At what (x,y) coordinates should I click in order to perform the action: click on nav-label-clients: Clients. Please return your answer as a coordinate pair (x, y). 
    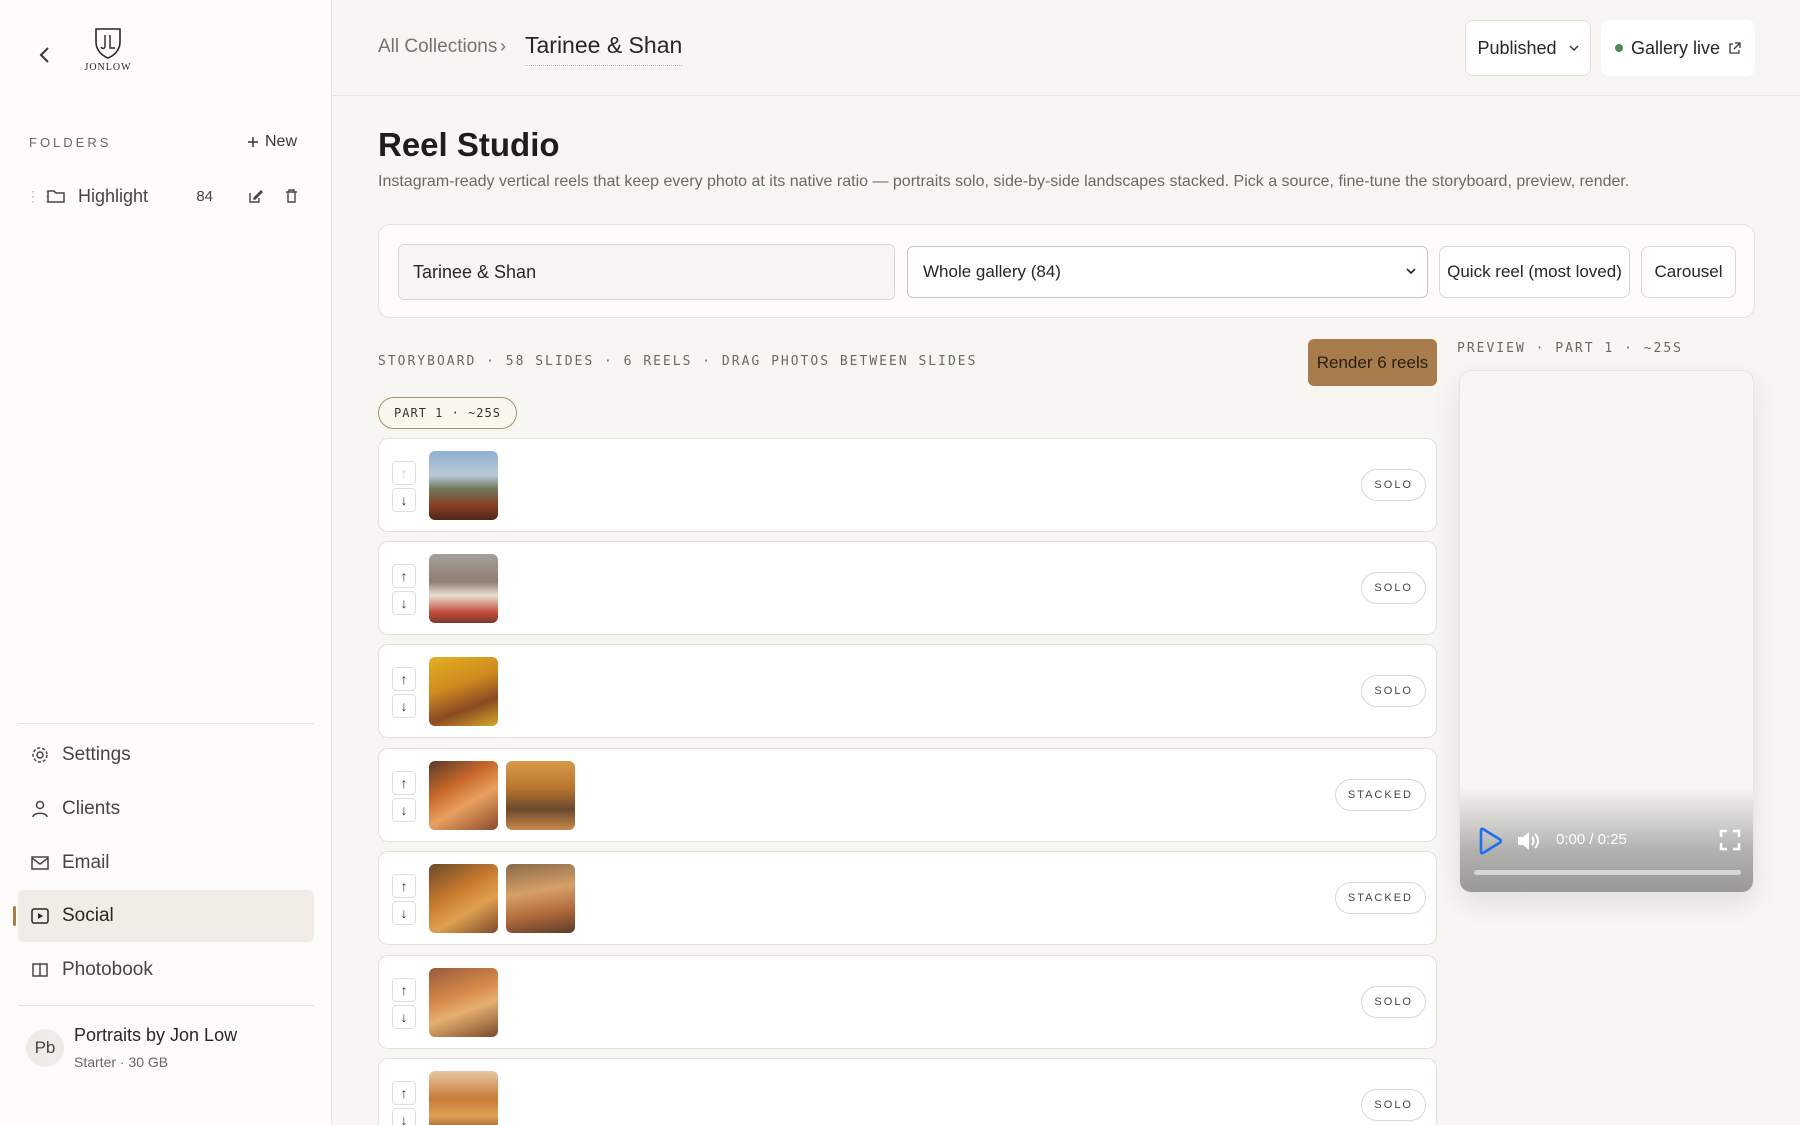
    Looking at the image, I should click on (91, 808).